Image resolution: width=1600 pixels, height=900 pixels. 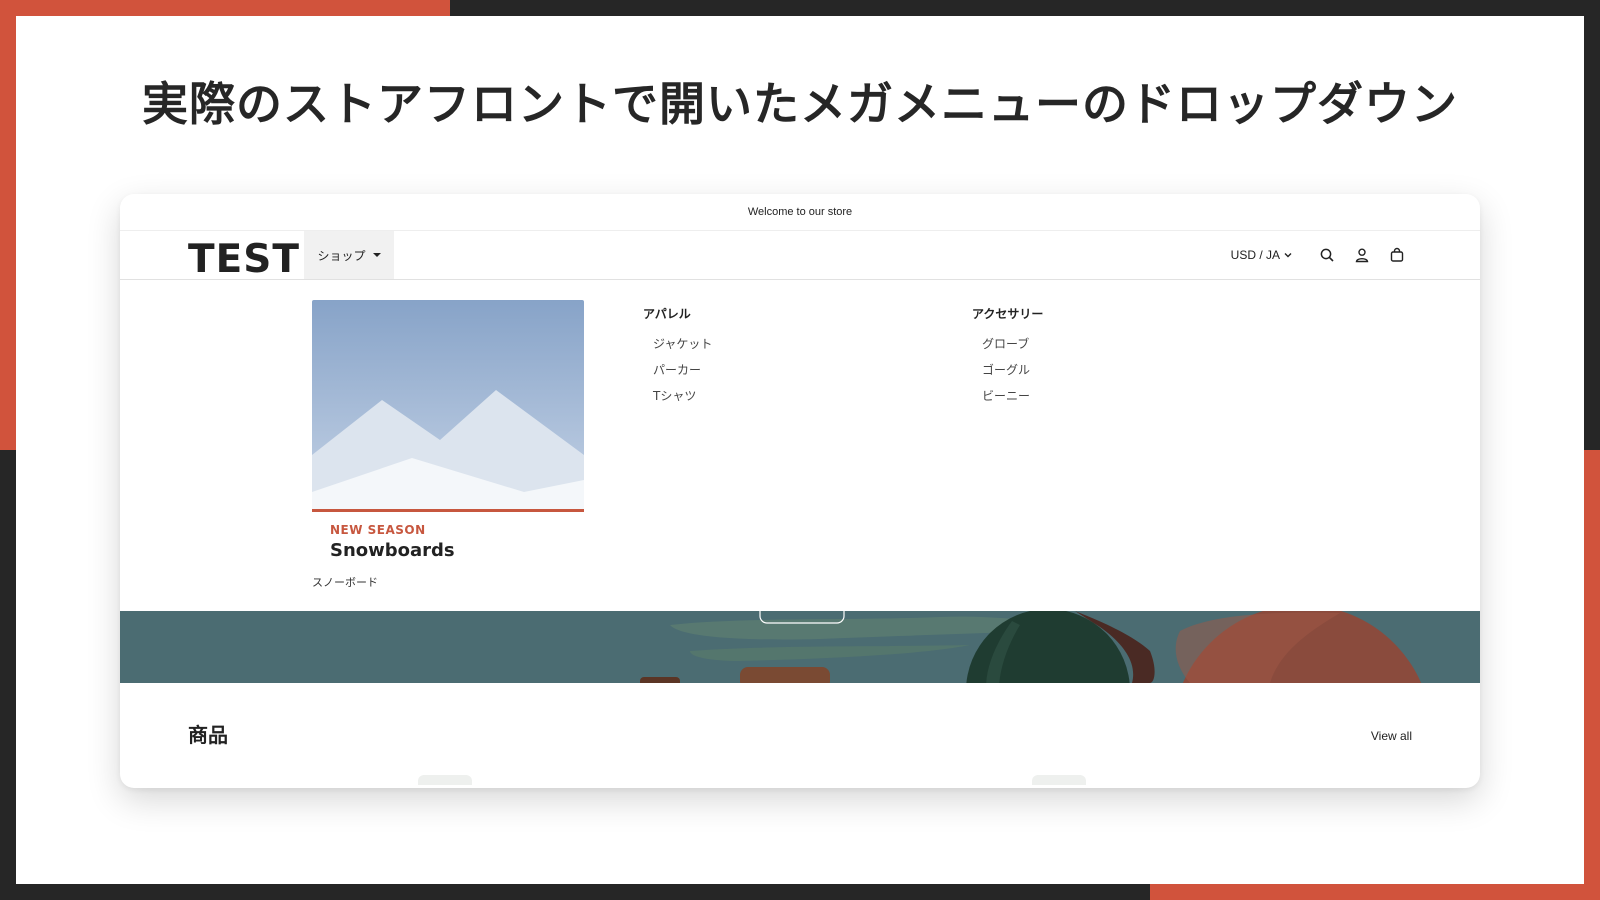 I want to click on products-section: 商品 View all, so click(x=800, y=734).